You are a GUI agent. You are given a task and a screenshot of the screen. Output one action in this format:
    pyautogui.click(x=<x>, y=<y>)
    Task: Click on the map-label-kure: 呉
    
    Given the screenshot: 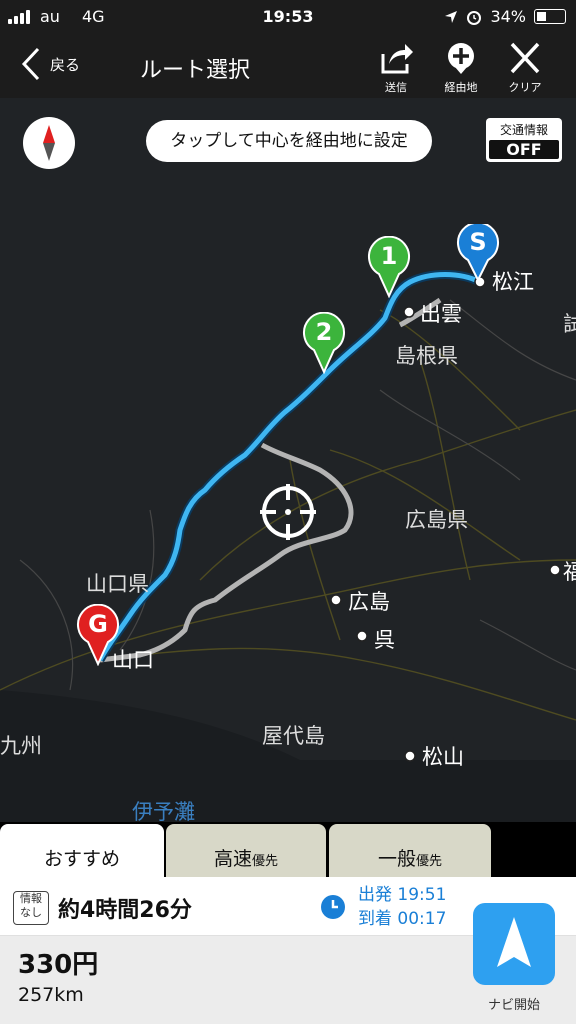 What is the action you would take?
    pyautogui.click(x=384, y=640)
    